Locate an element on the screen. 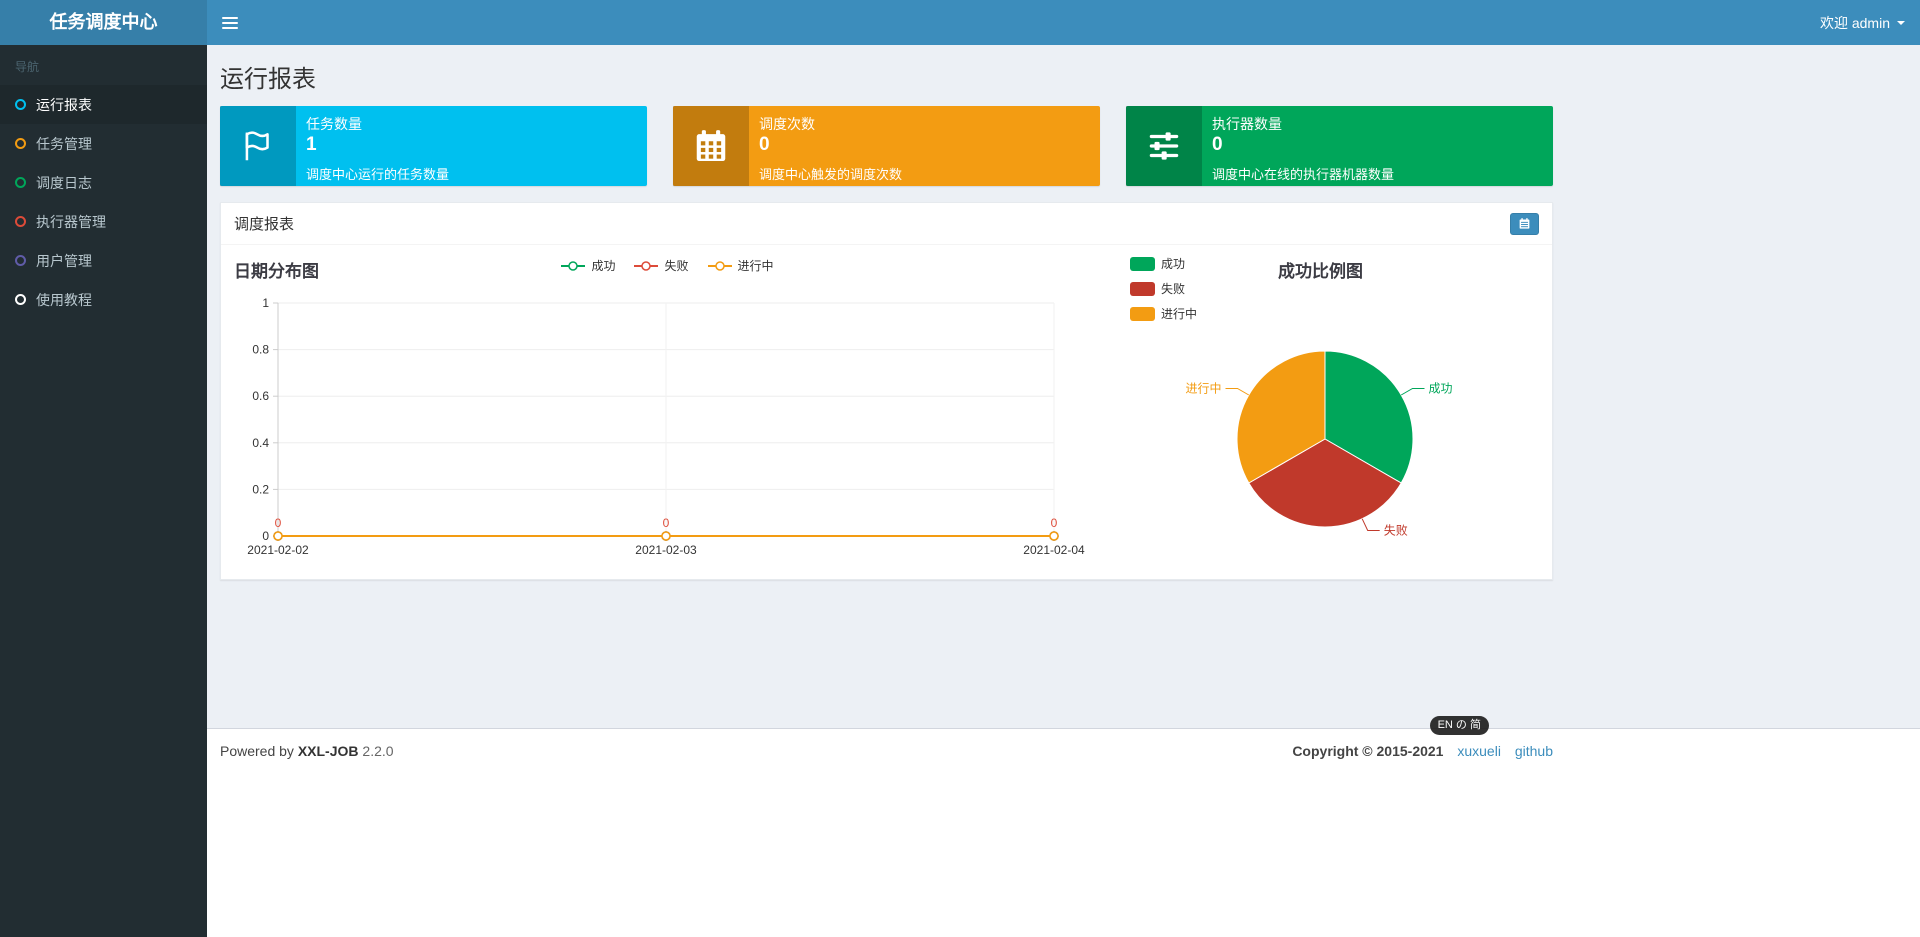 Image resolution: width=1920 pixels, height=937 pixels. github-link: github is located at coordinates (1534, 751).